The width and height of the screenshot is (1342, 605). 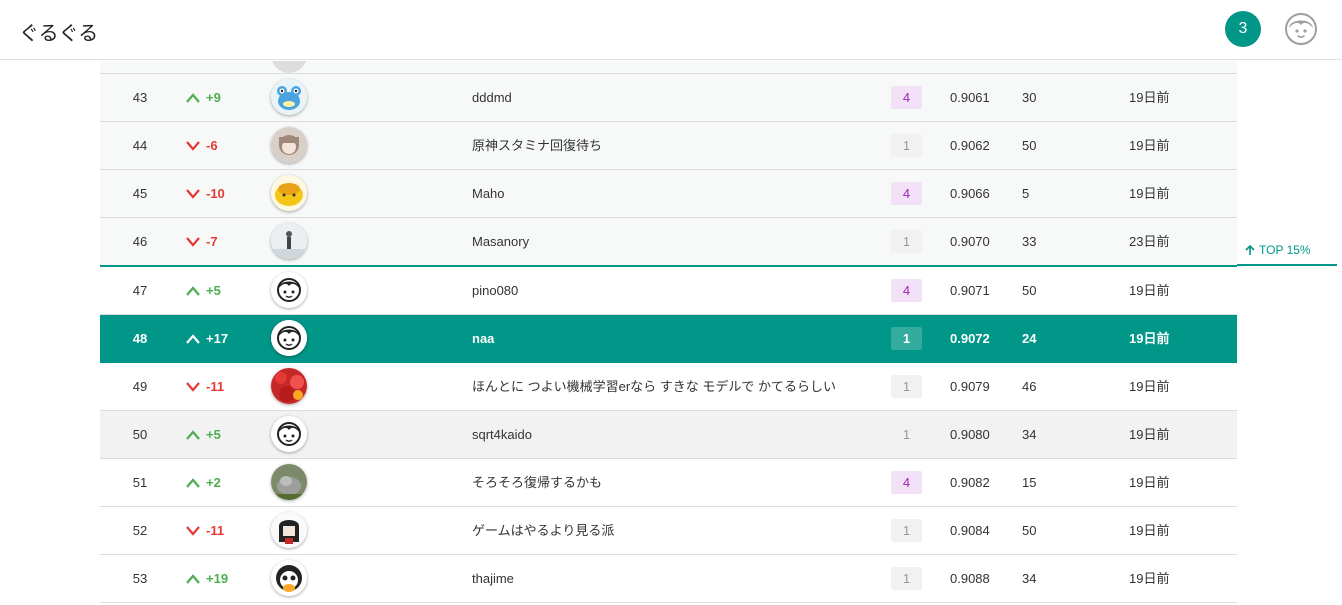 I want to click on rank-change: +2, so click(x=221, y=482).